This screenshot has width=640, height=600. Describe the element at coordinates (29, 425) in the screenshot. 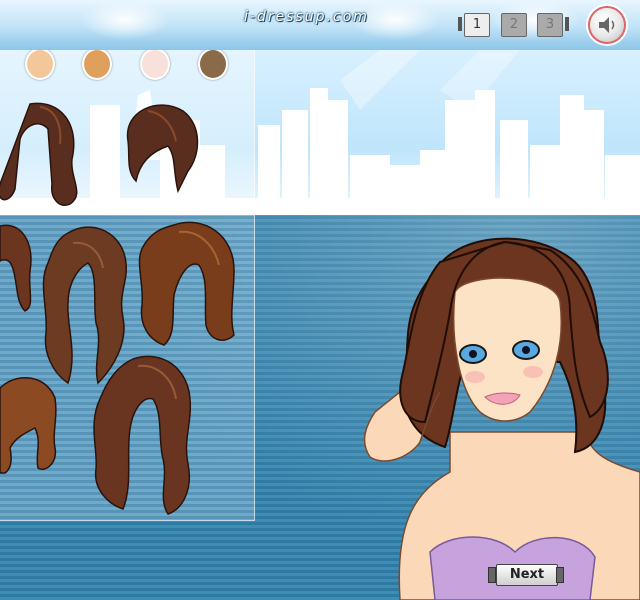

I see `hairstyle-bangs-short` at that location.